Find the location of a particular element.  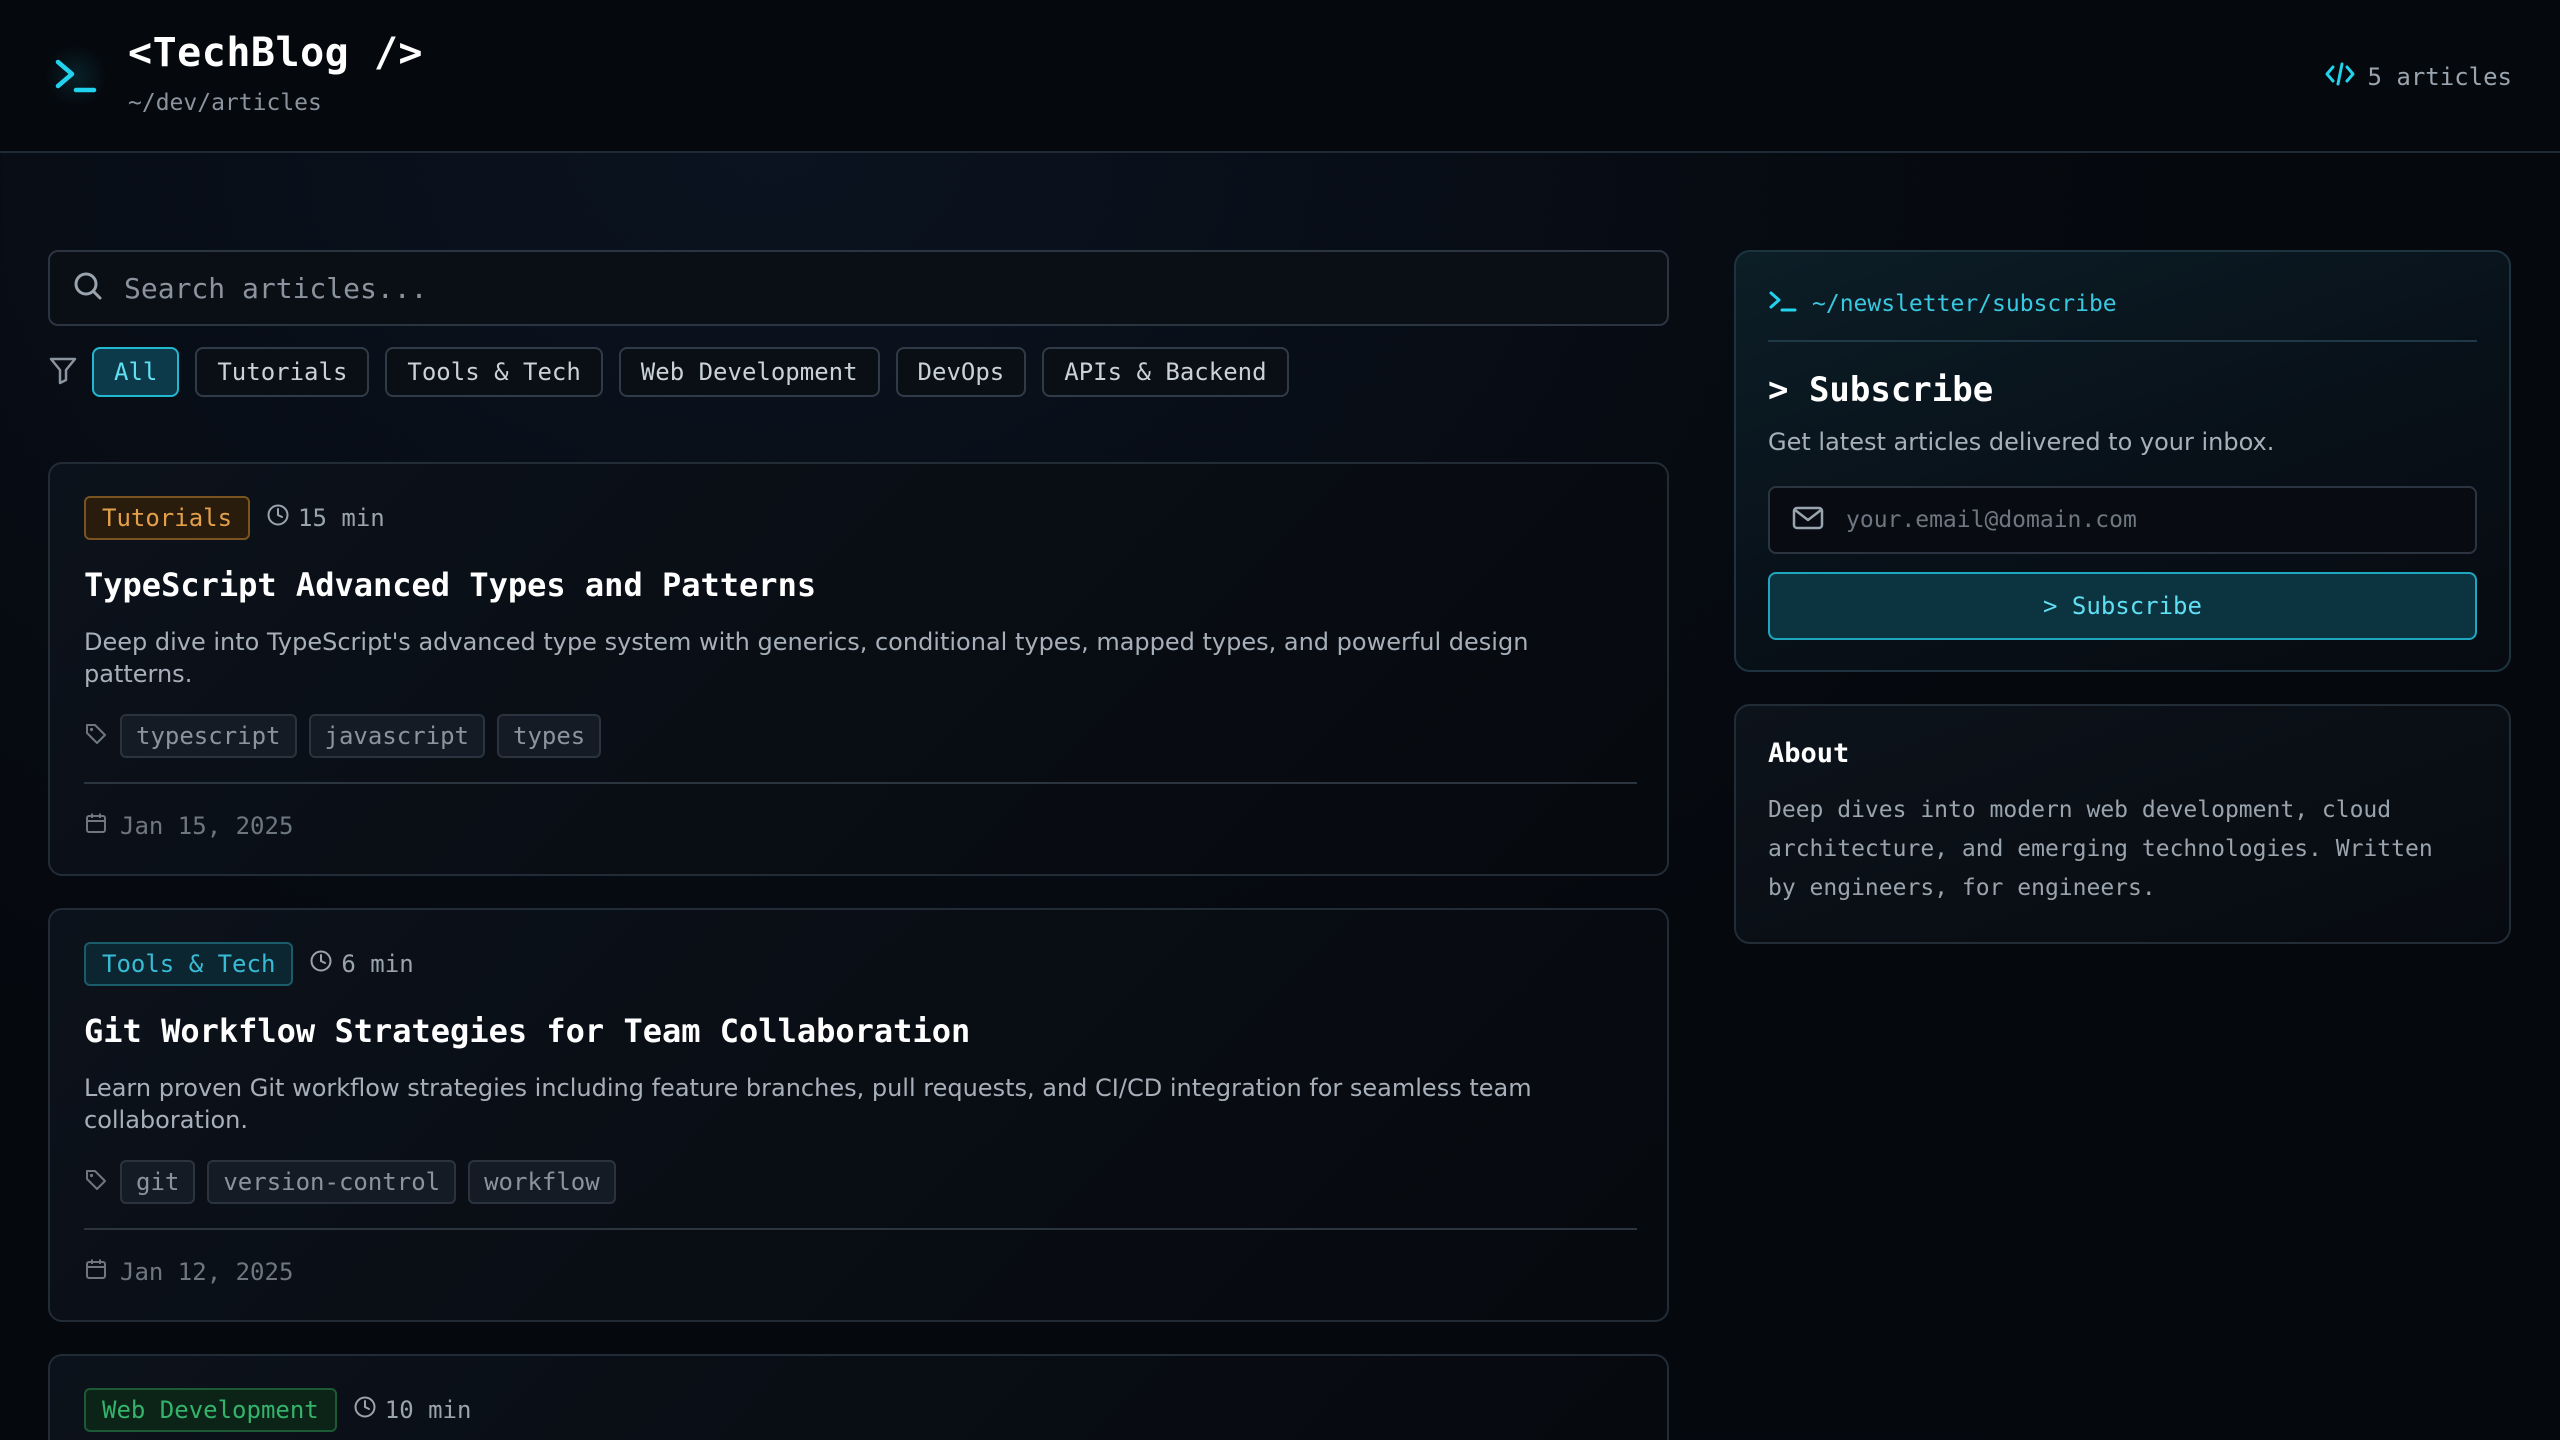

category-badge: Web Development is located at coordinates (210, 1410).